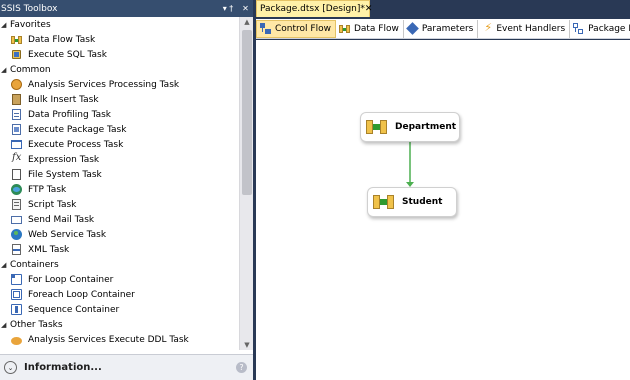 Image resolution: width=630 pixels, height=380 pixels. I want to click on toolbox-item-label: File System Task, so click(65, 174).